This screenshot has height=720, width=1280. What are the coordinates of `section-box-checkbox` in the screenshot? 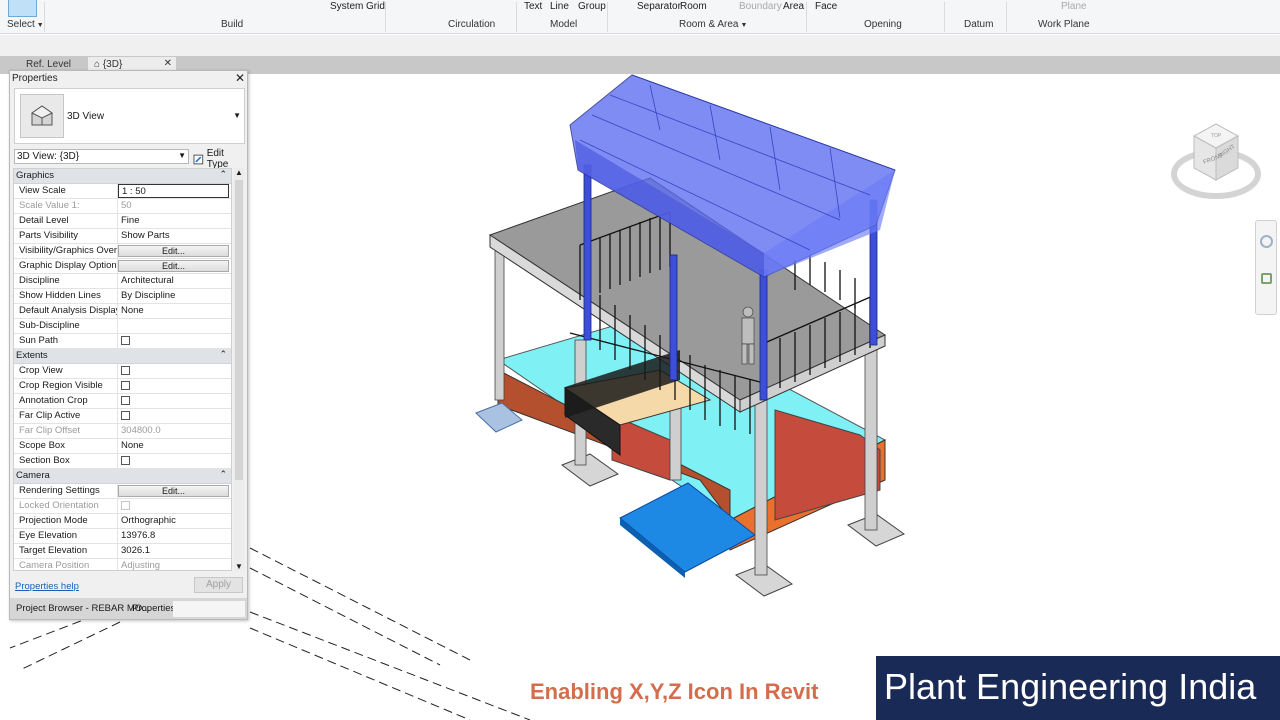 It's located at (125, 460).